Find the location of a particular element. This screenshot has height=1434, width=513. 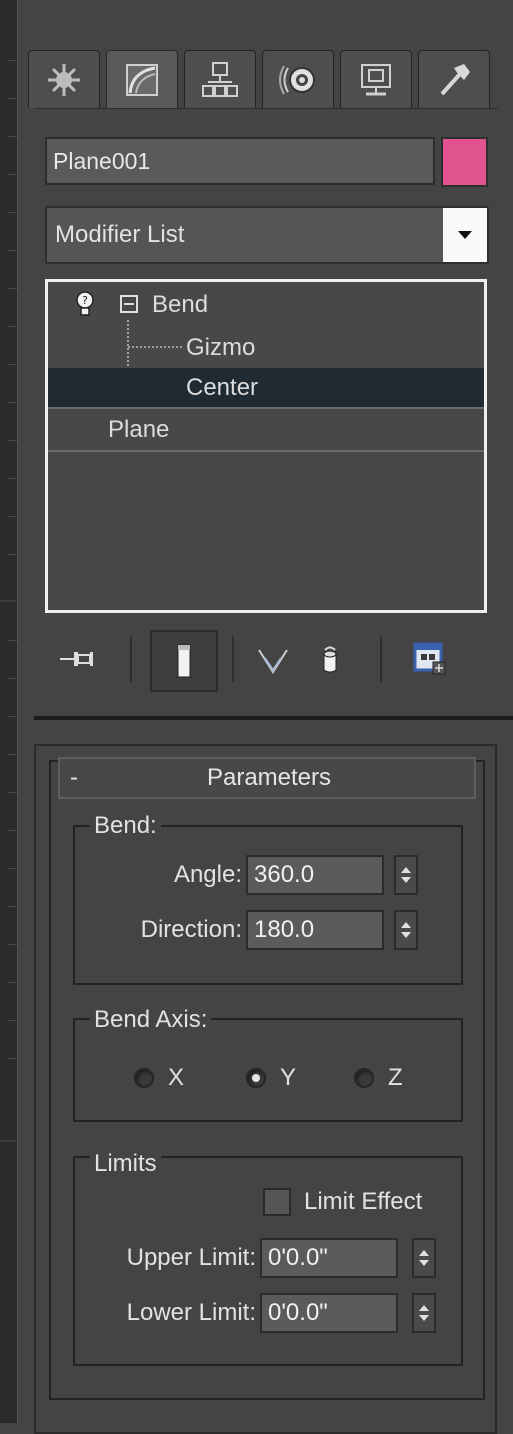

create-icon is located at coordinates (64, 79).